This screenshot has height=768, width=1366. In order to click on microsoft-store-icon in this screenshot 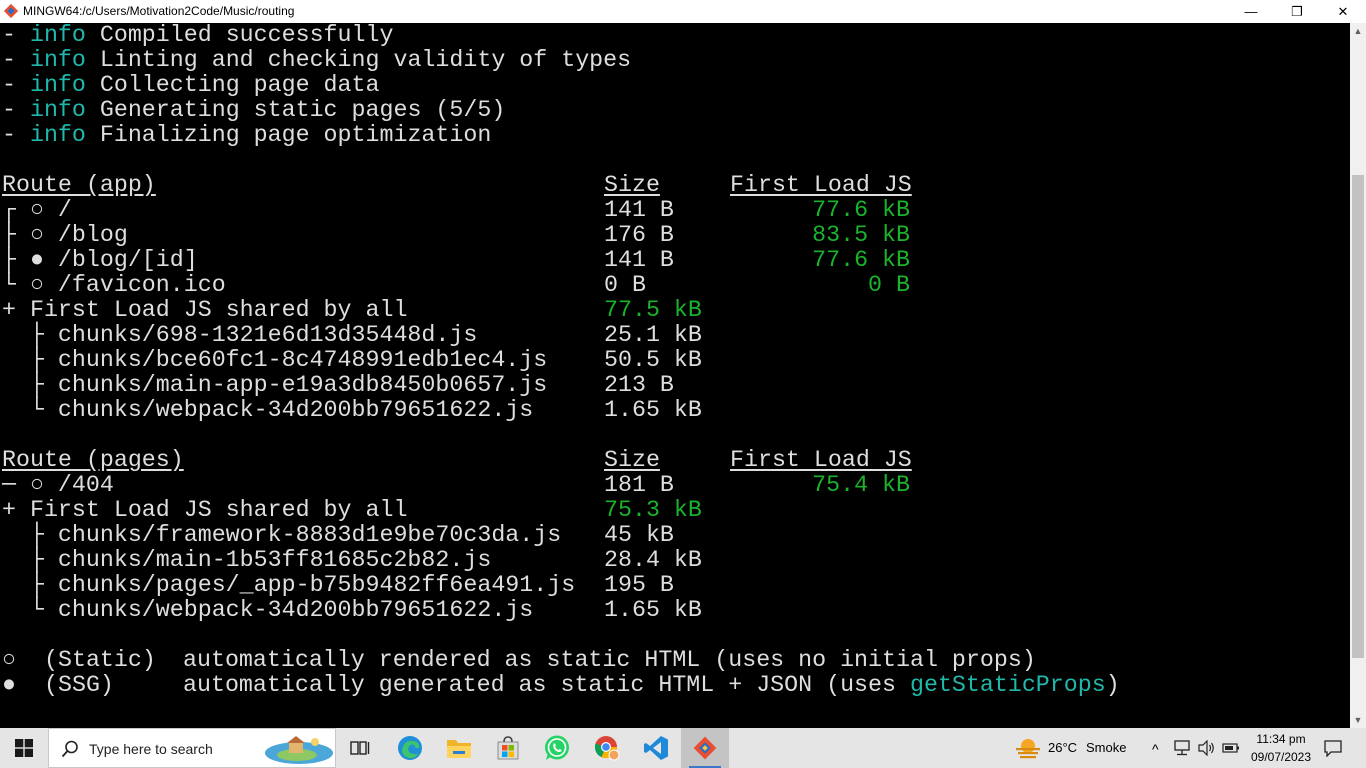, I will do `click(508, 748)`.